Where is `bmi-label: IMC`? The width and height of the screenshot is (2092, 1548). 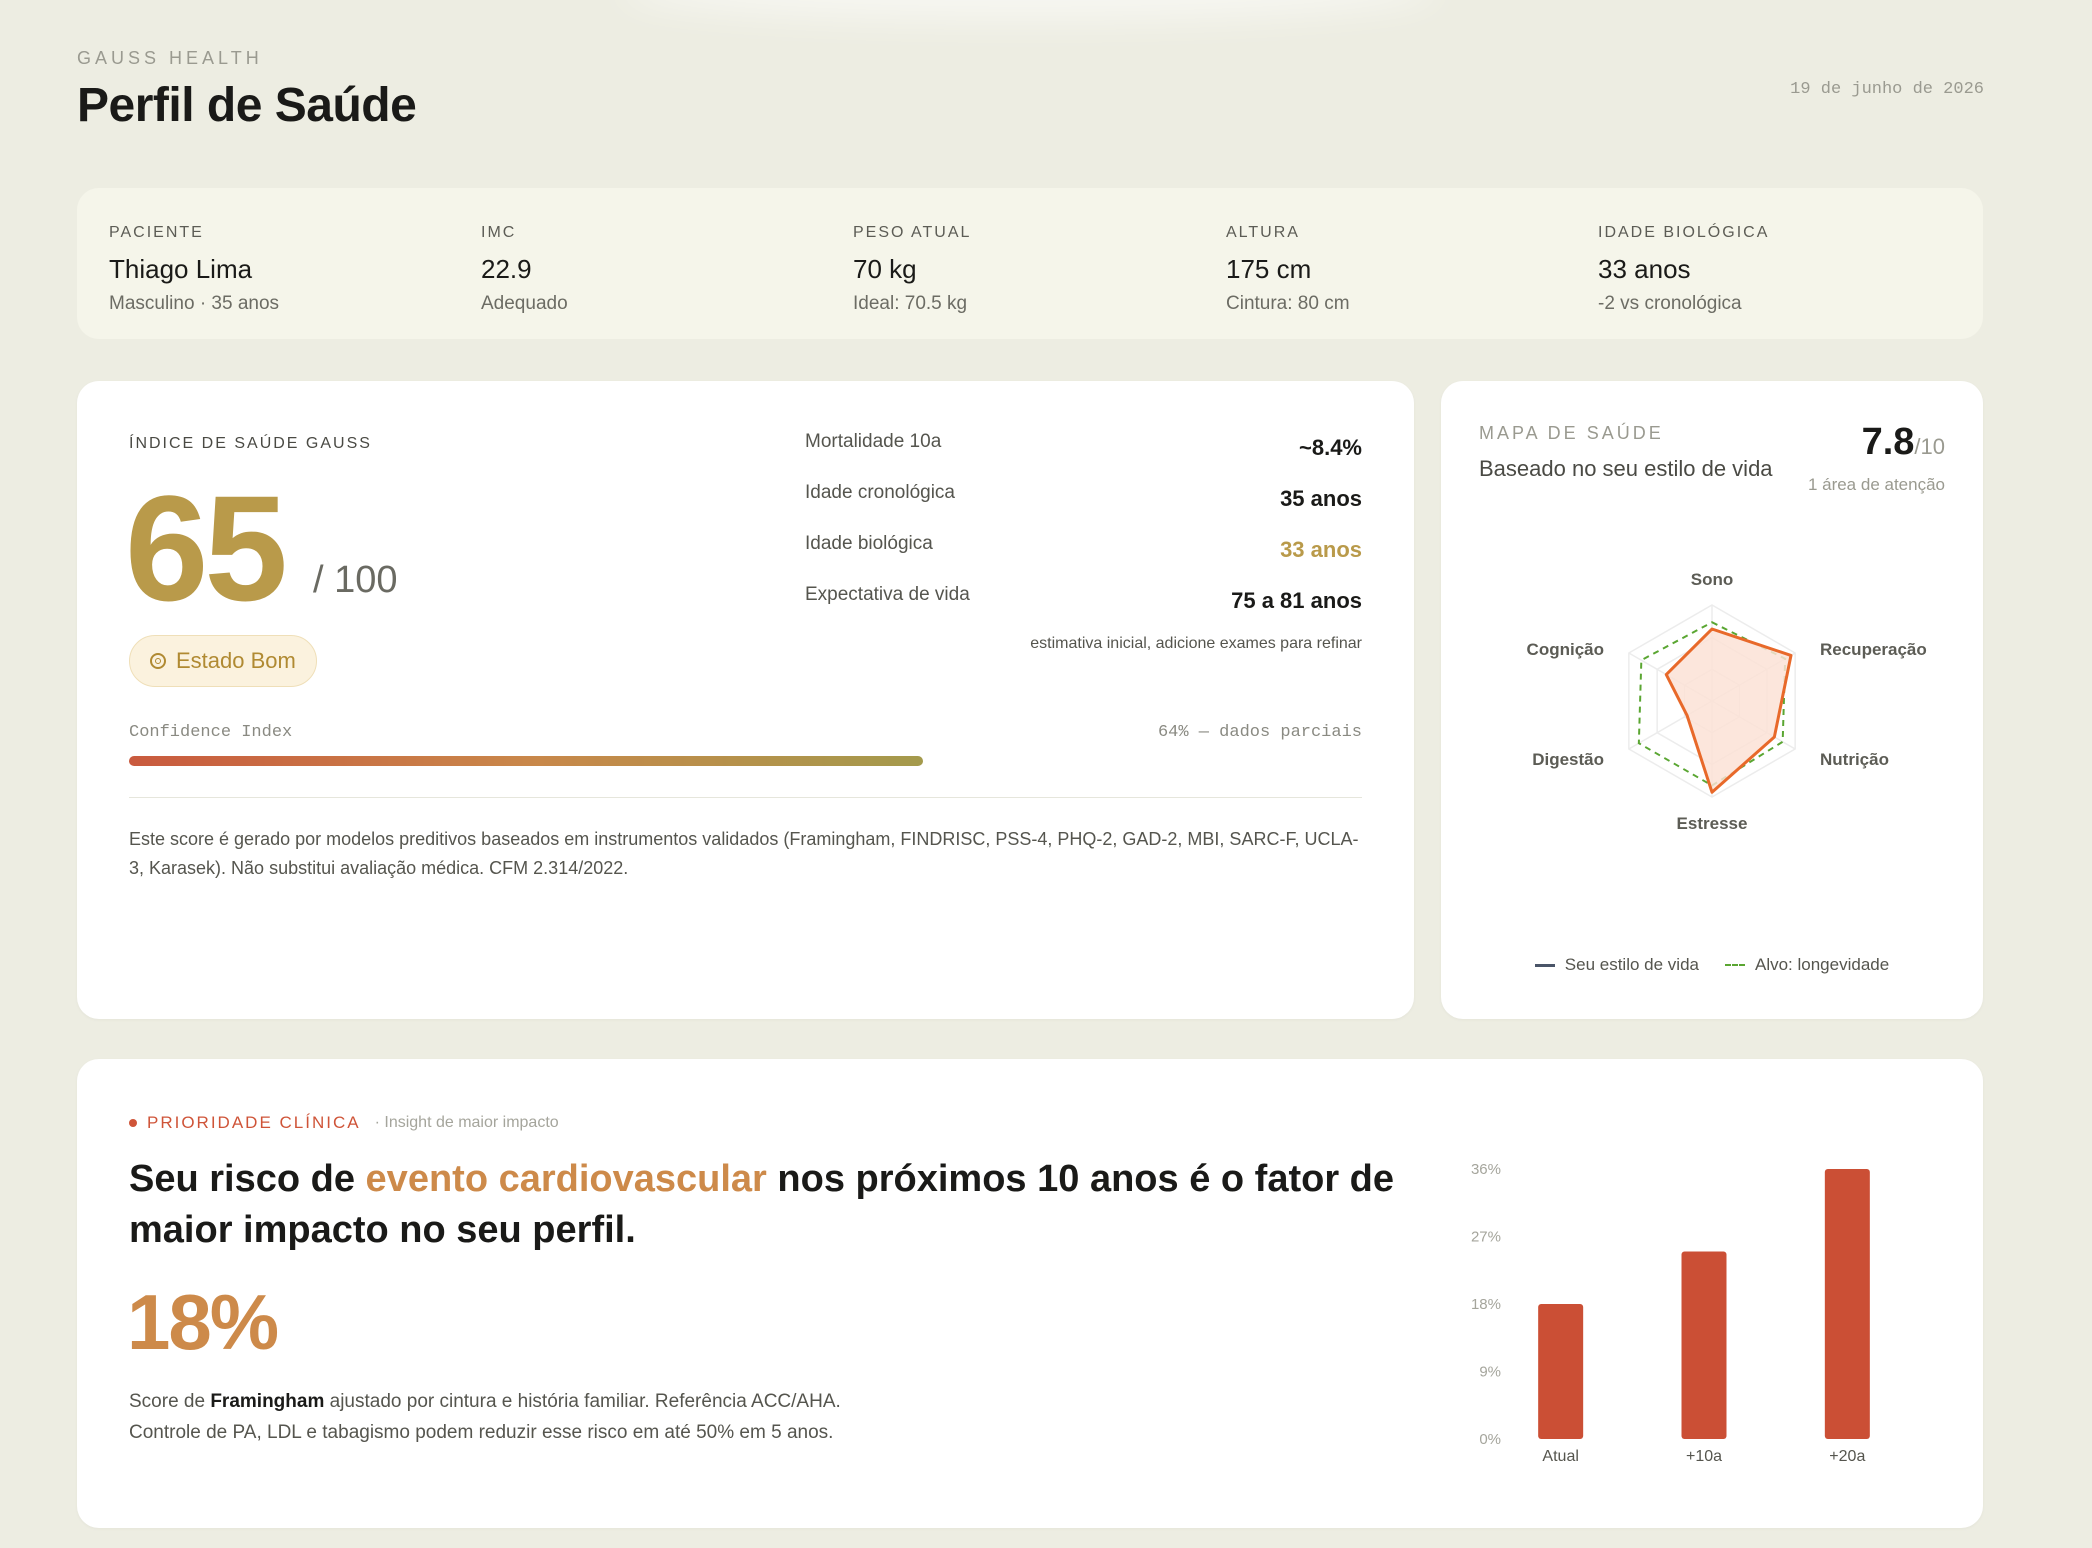
bmi-label: IMC is located at coordinates (499, 232).